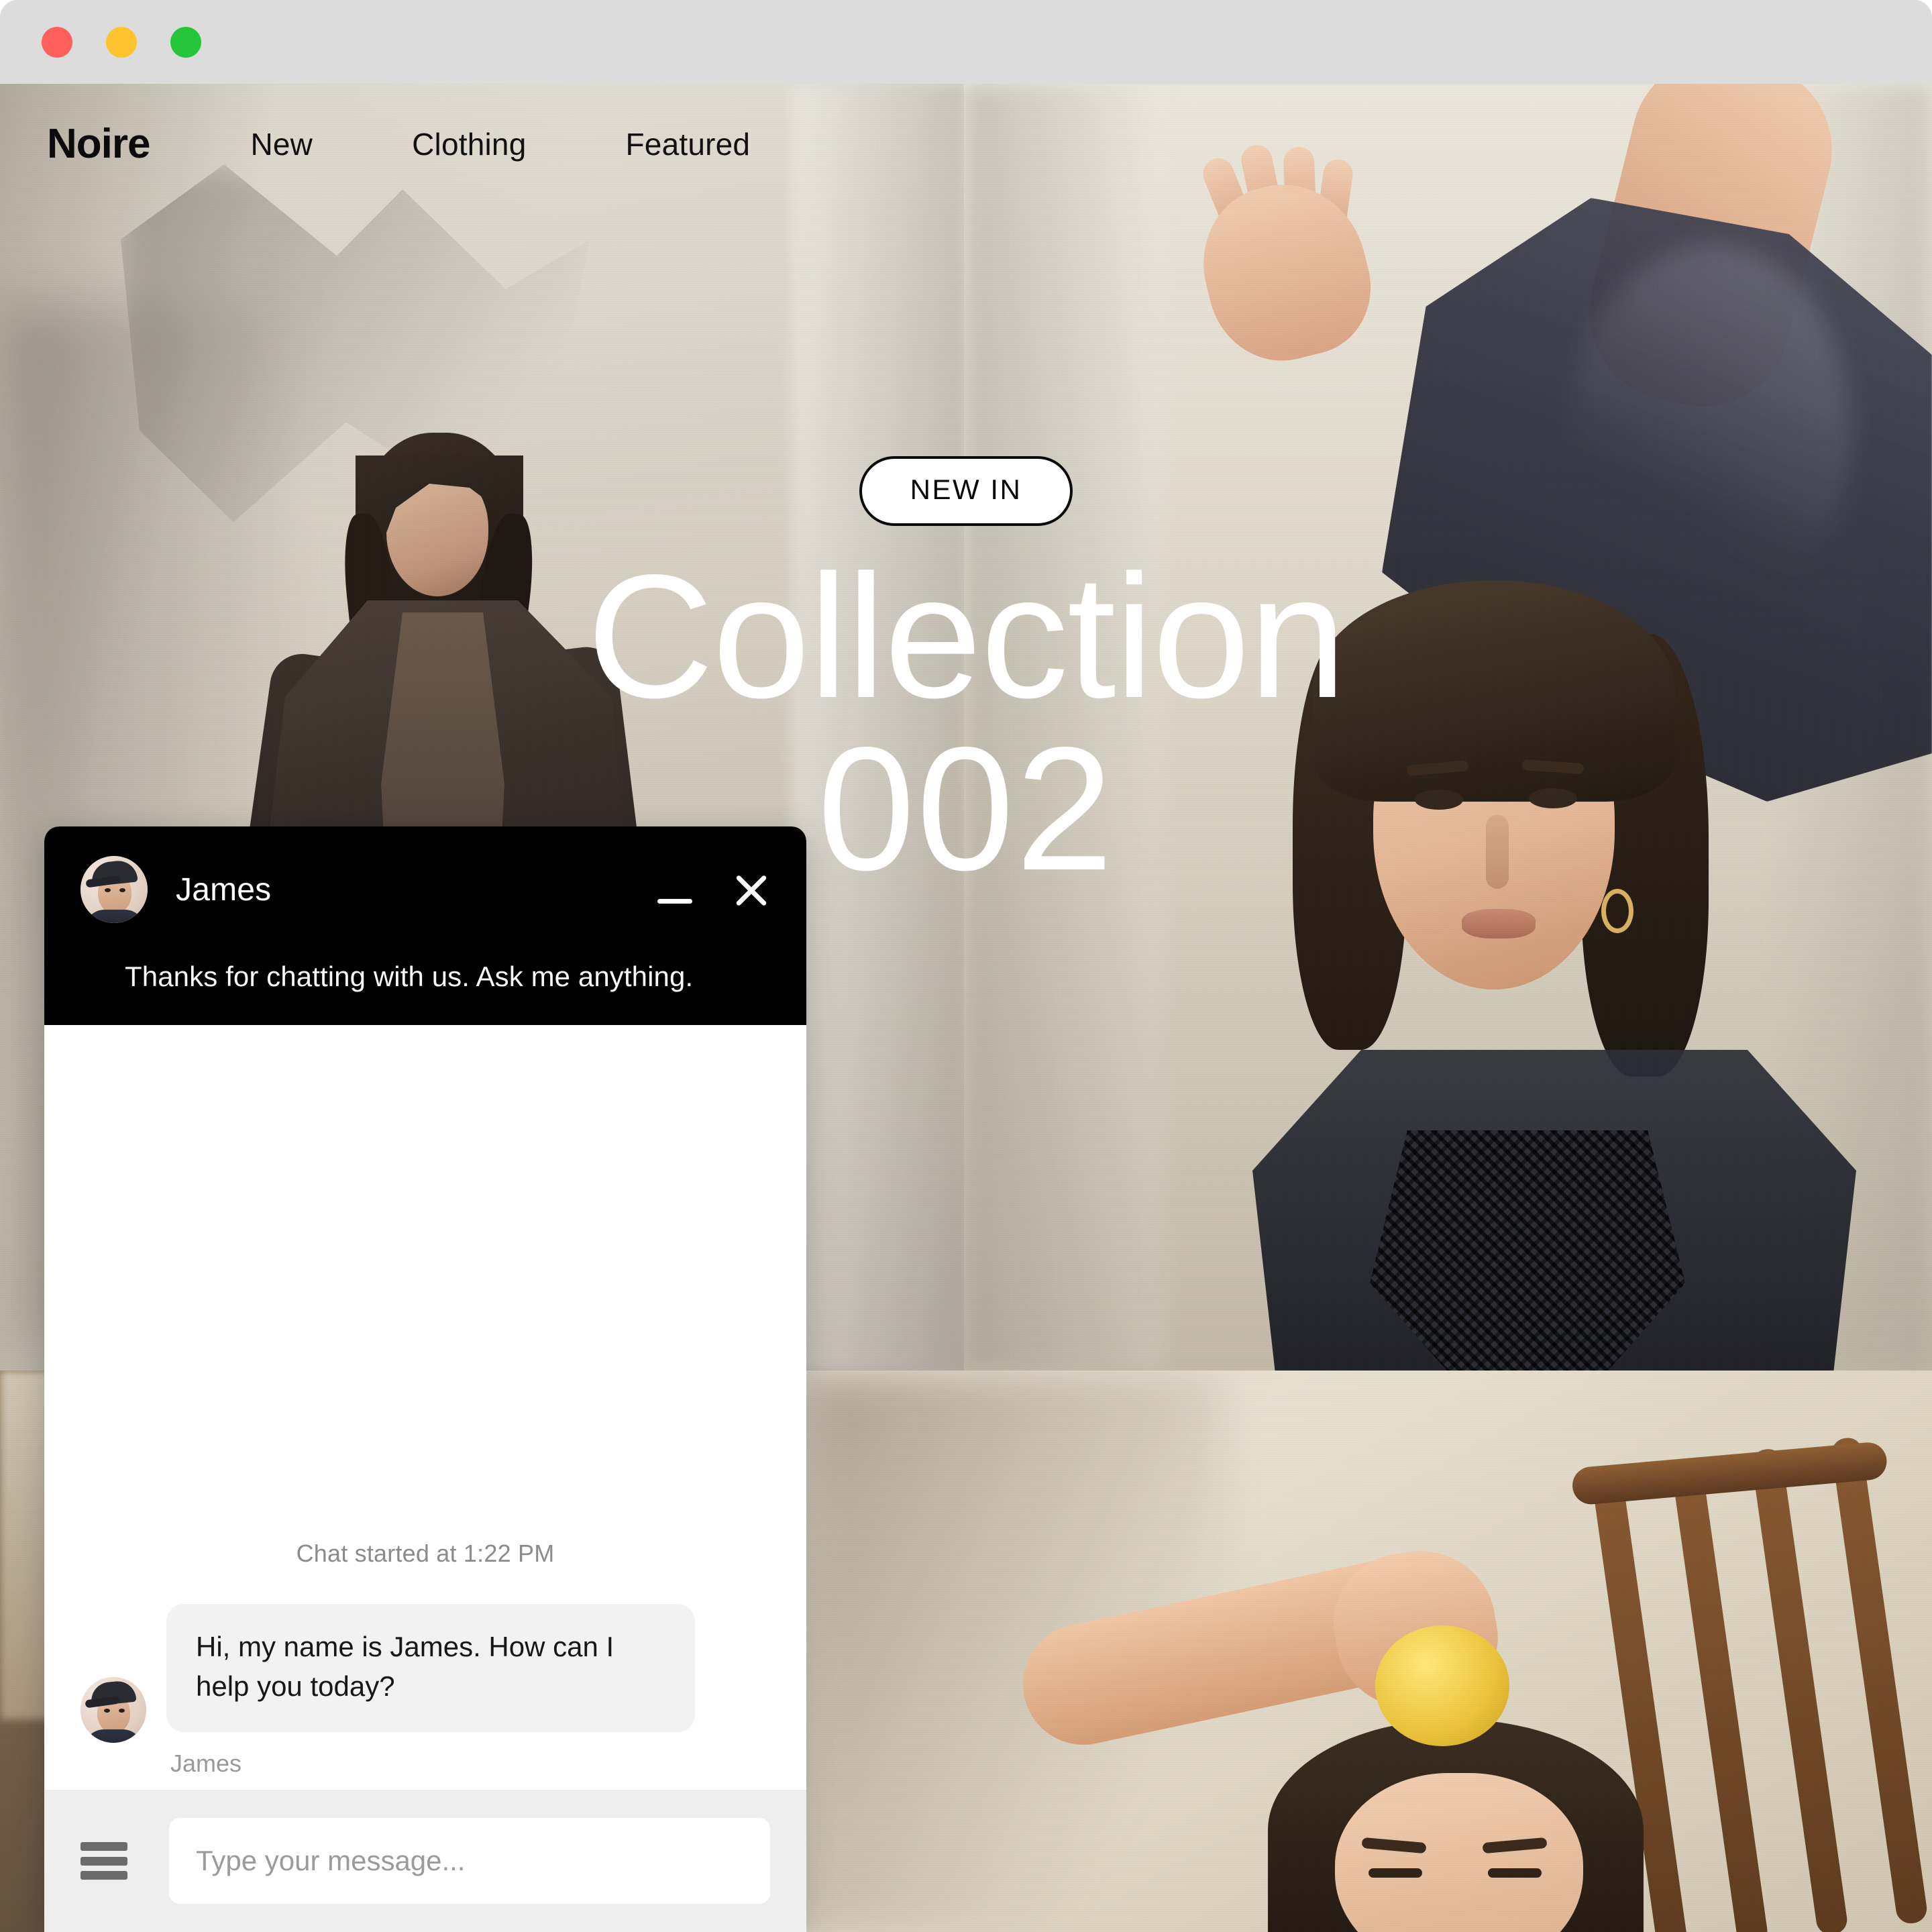 This screenshot has width=1932, height=1932. I want to click on nav-item-featured: Featured, so click(687, 144).